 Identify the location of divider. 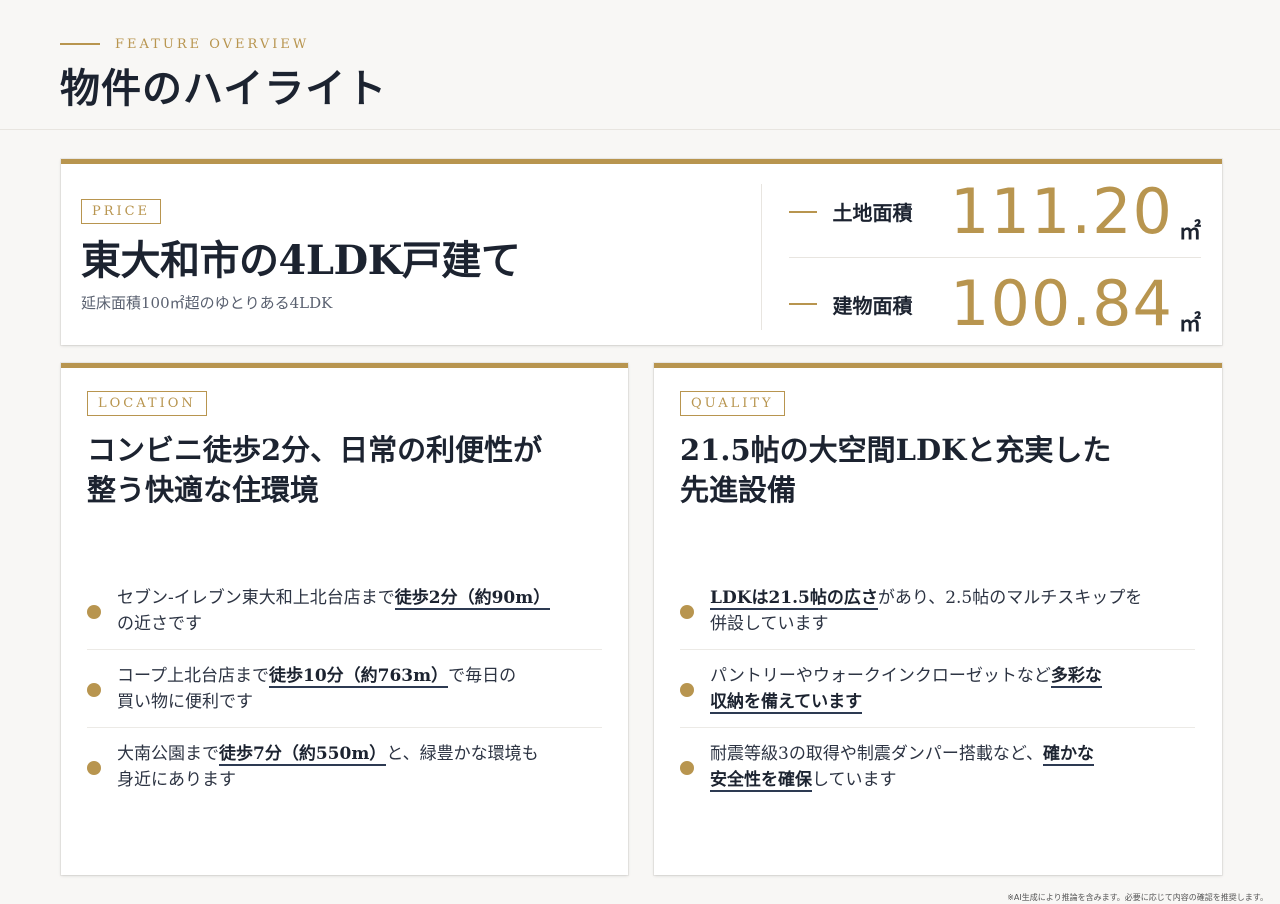
(761, 257).